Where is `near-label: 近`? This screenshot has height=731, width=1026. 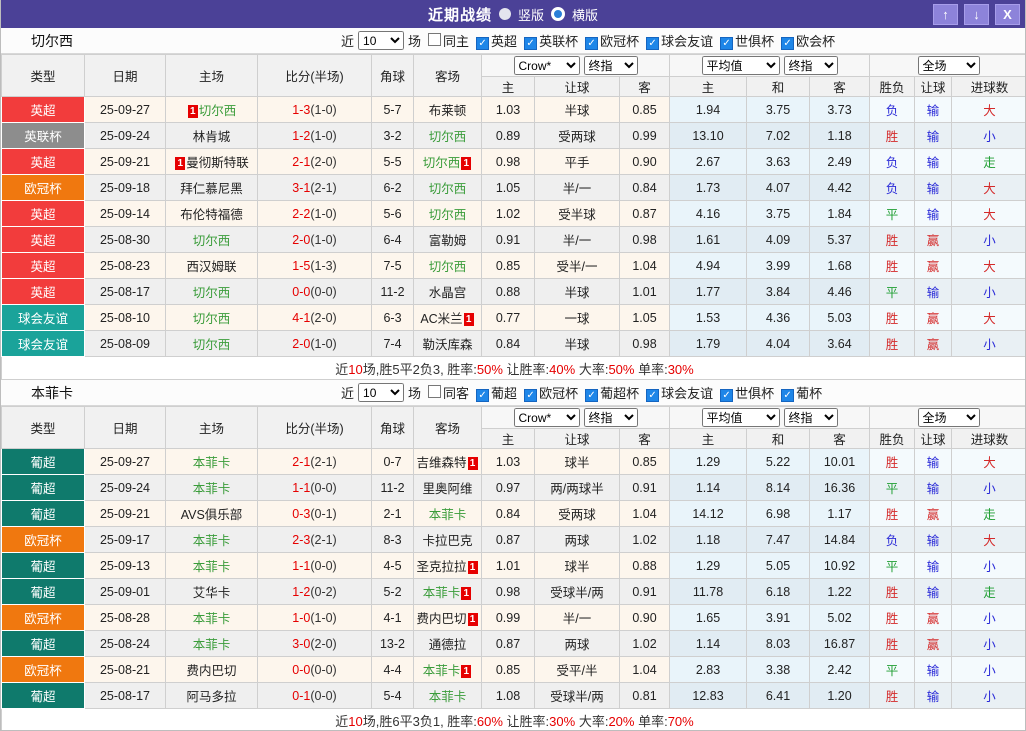 near-label: 近 is located at coordinates (348, 41).